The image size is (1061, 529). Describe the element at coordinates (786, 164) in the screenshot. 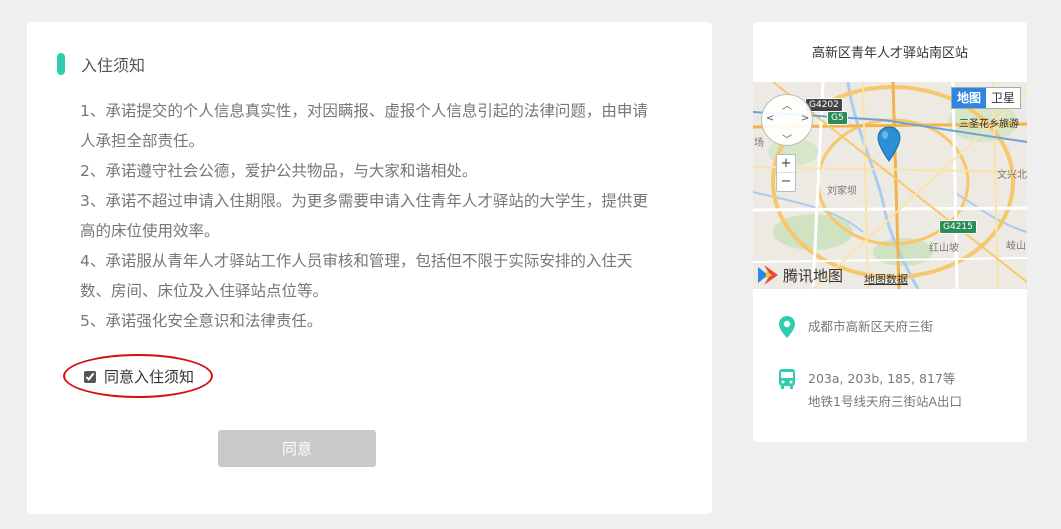

I see `zoom-in-button: +` at that location.